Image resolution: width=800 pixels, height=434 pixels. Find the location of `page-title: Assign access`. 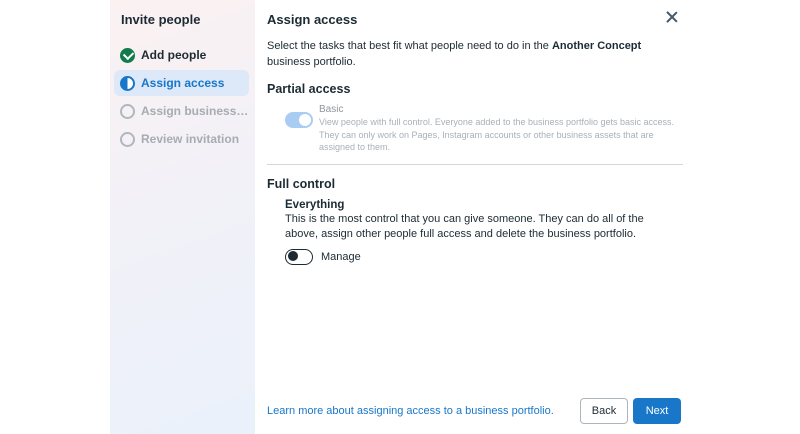

page-title: Assign access is located at coordinates (312, 19).